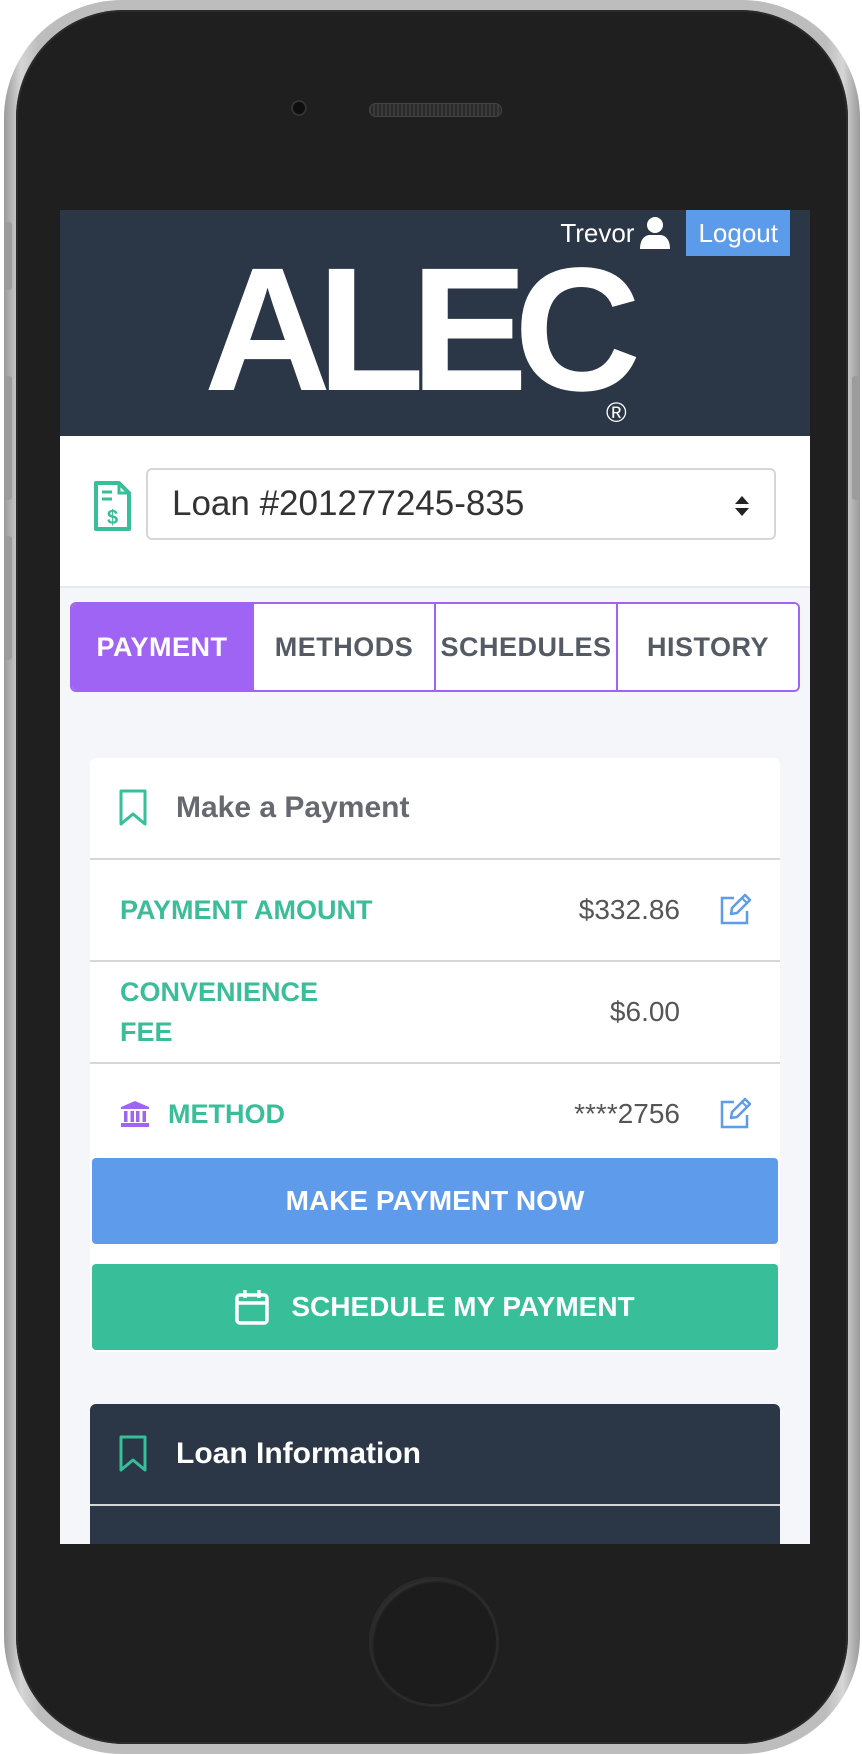 The height and width of the screenshot is (1754, 862). Describe the element at coordinates (293, 807) in the screenshot. I see `card-title: Make a Payment` at that location.